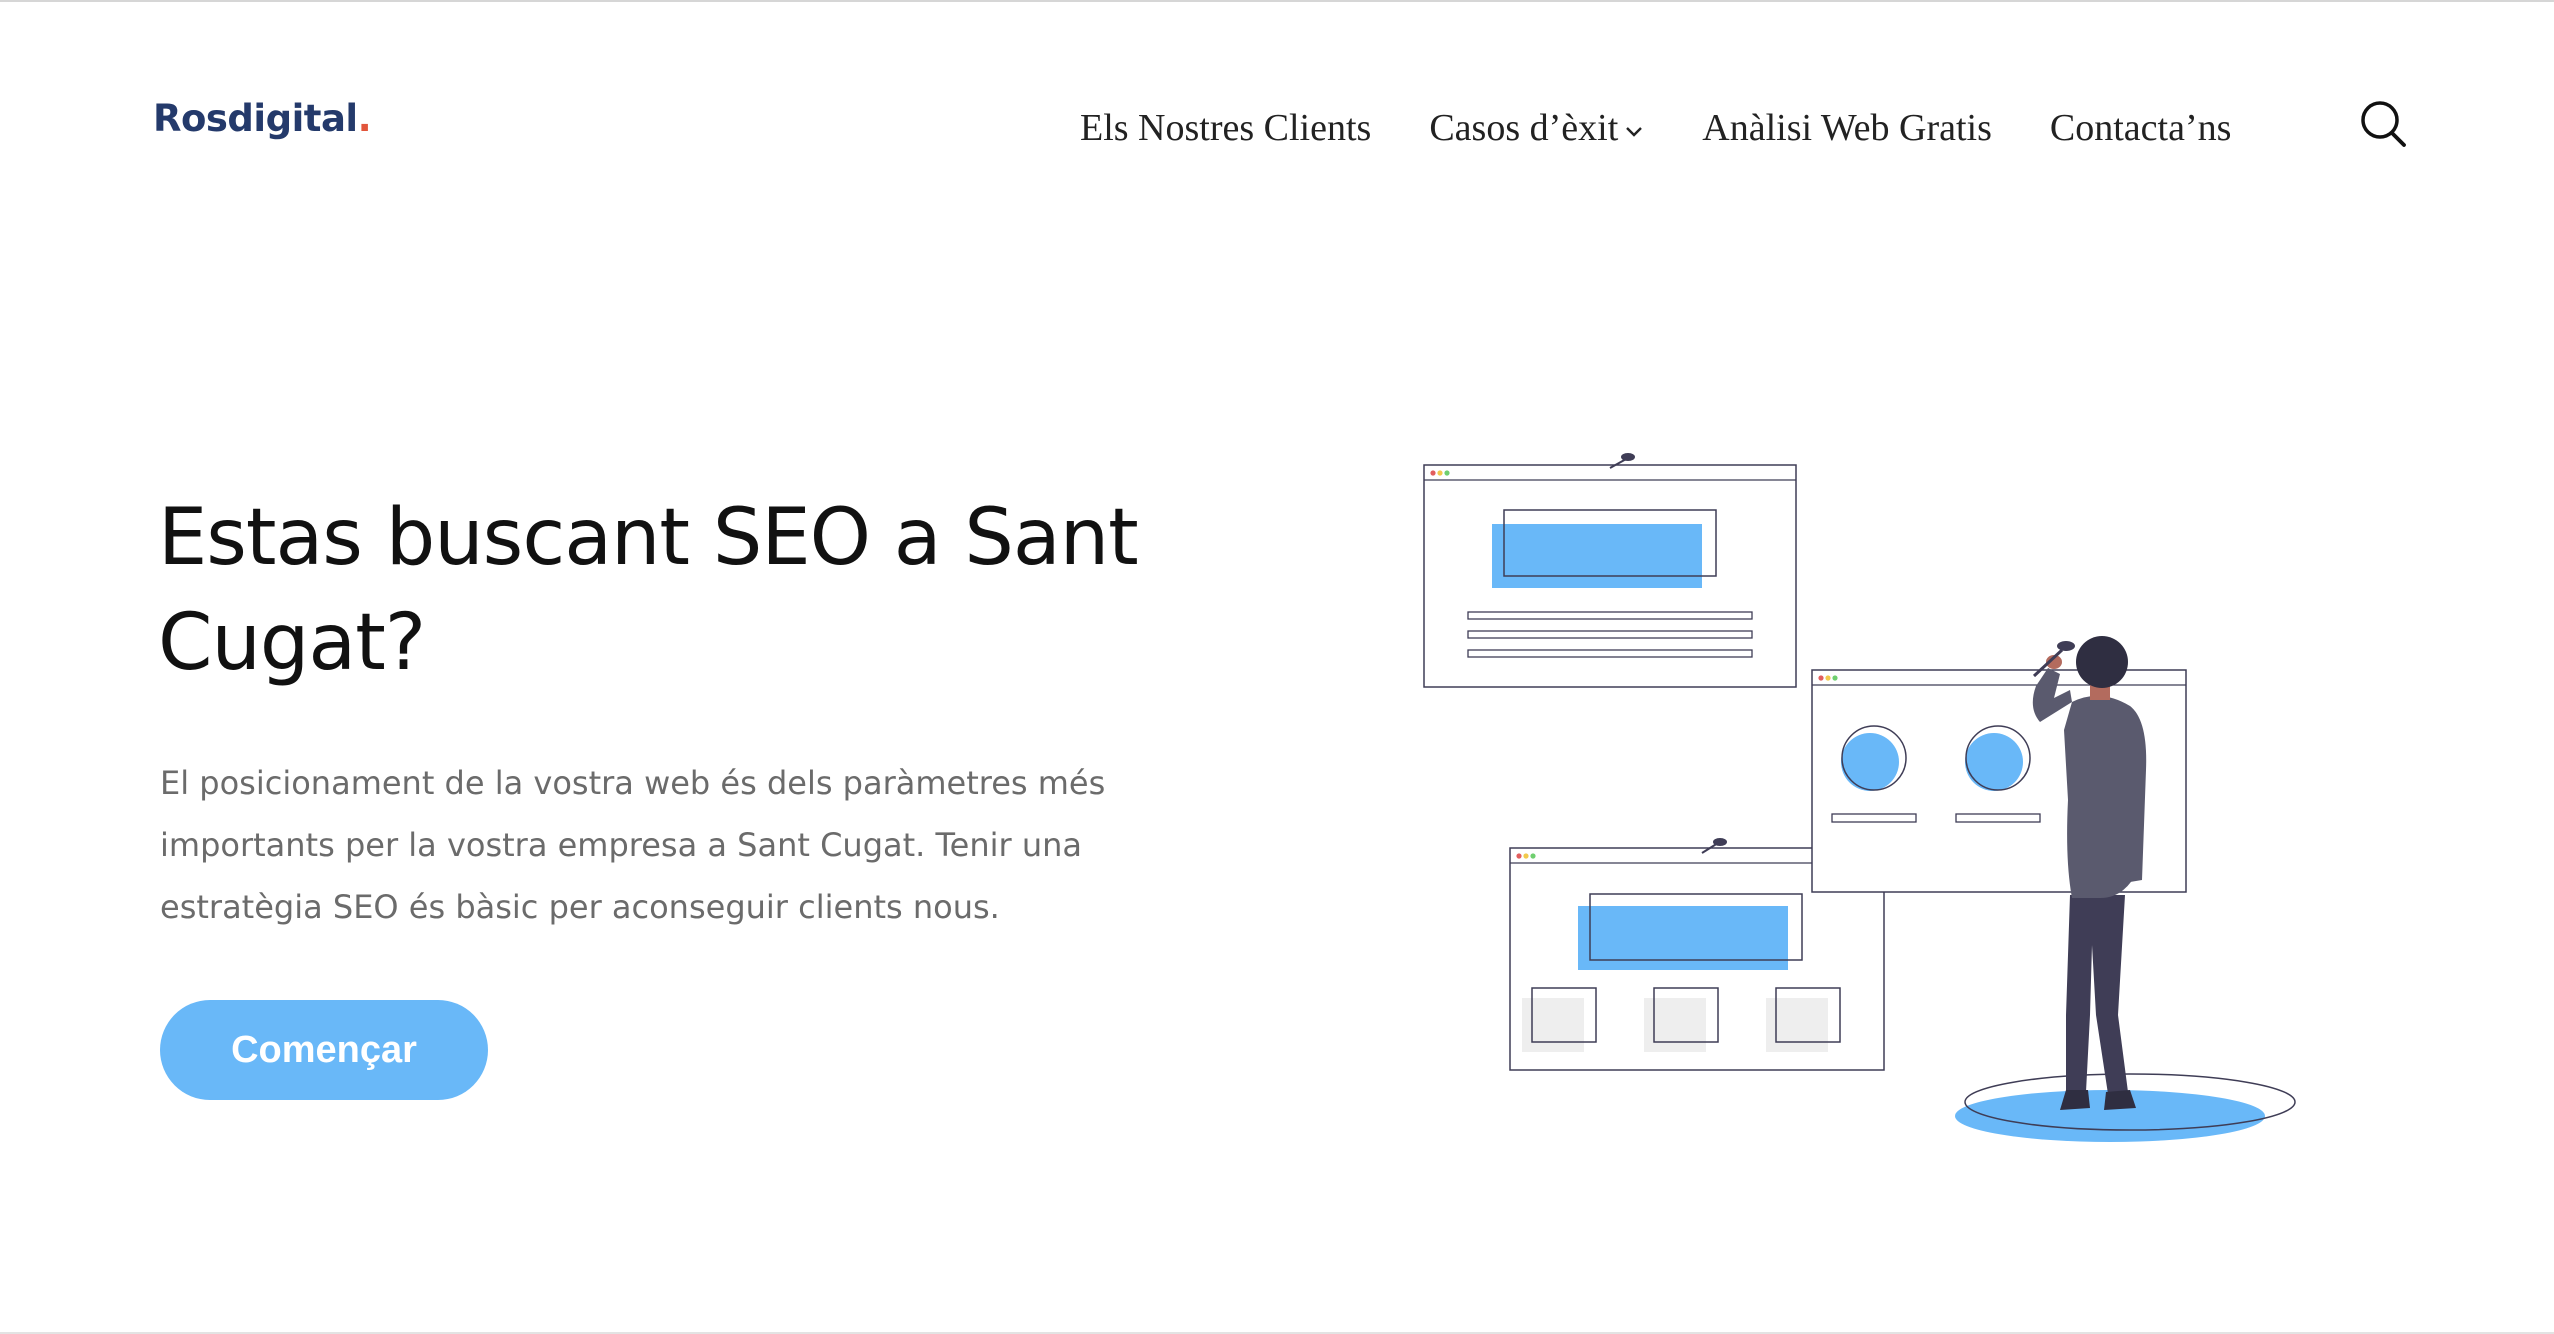 The width and height of the screenshot is (2554, 1334). Describe the element at coordinates (1610, 570) in the screenshot. I see `browser-window-top` at that location.